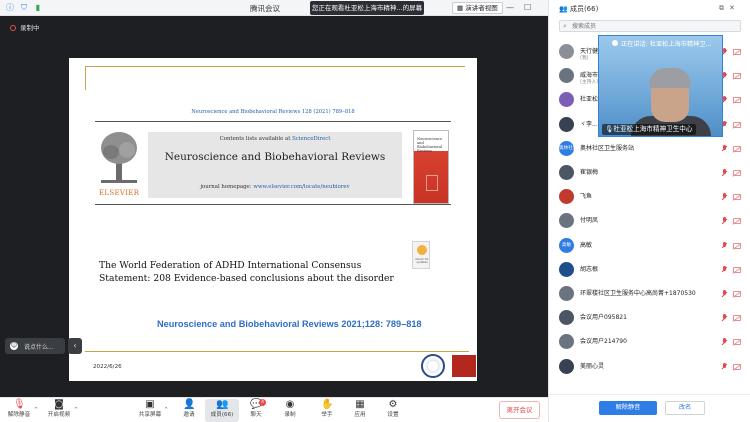  I want to click on raise-hand-button: ✋ 举手, so click(327, 410).